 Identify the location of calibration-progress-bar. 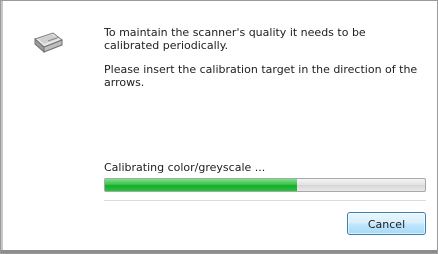
(265, 185).